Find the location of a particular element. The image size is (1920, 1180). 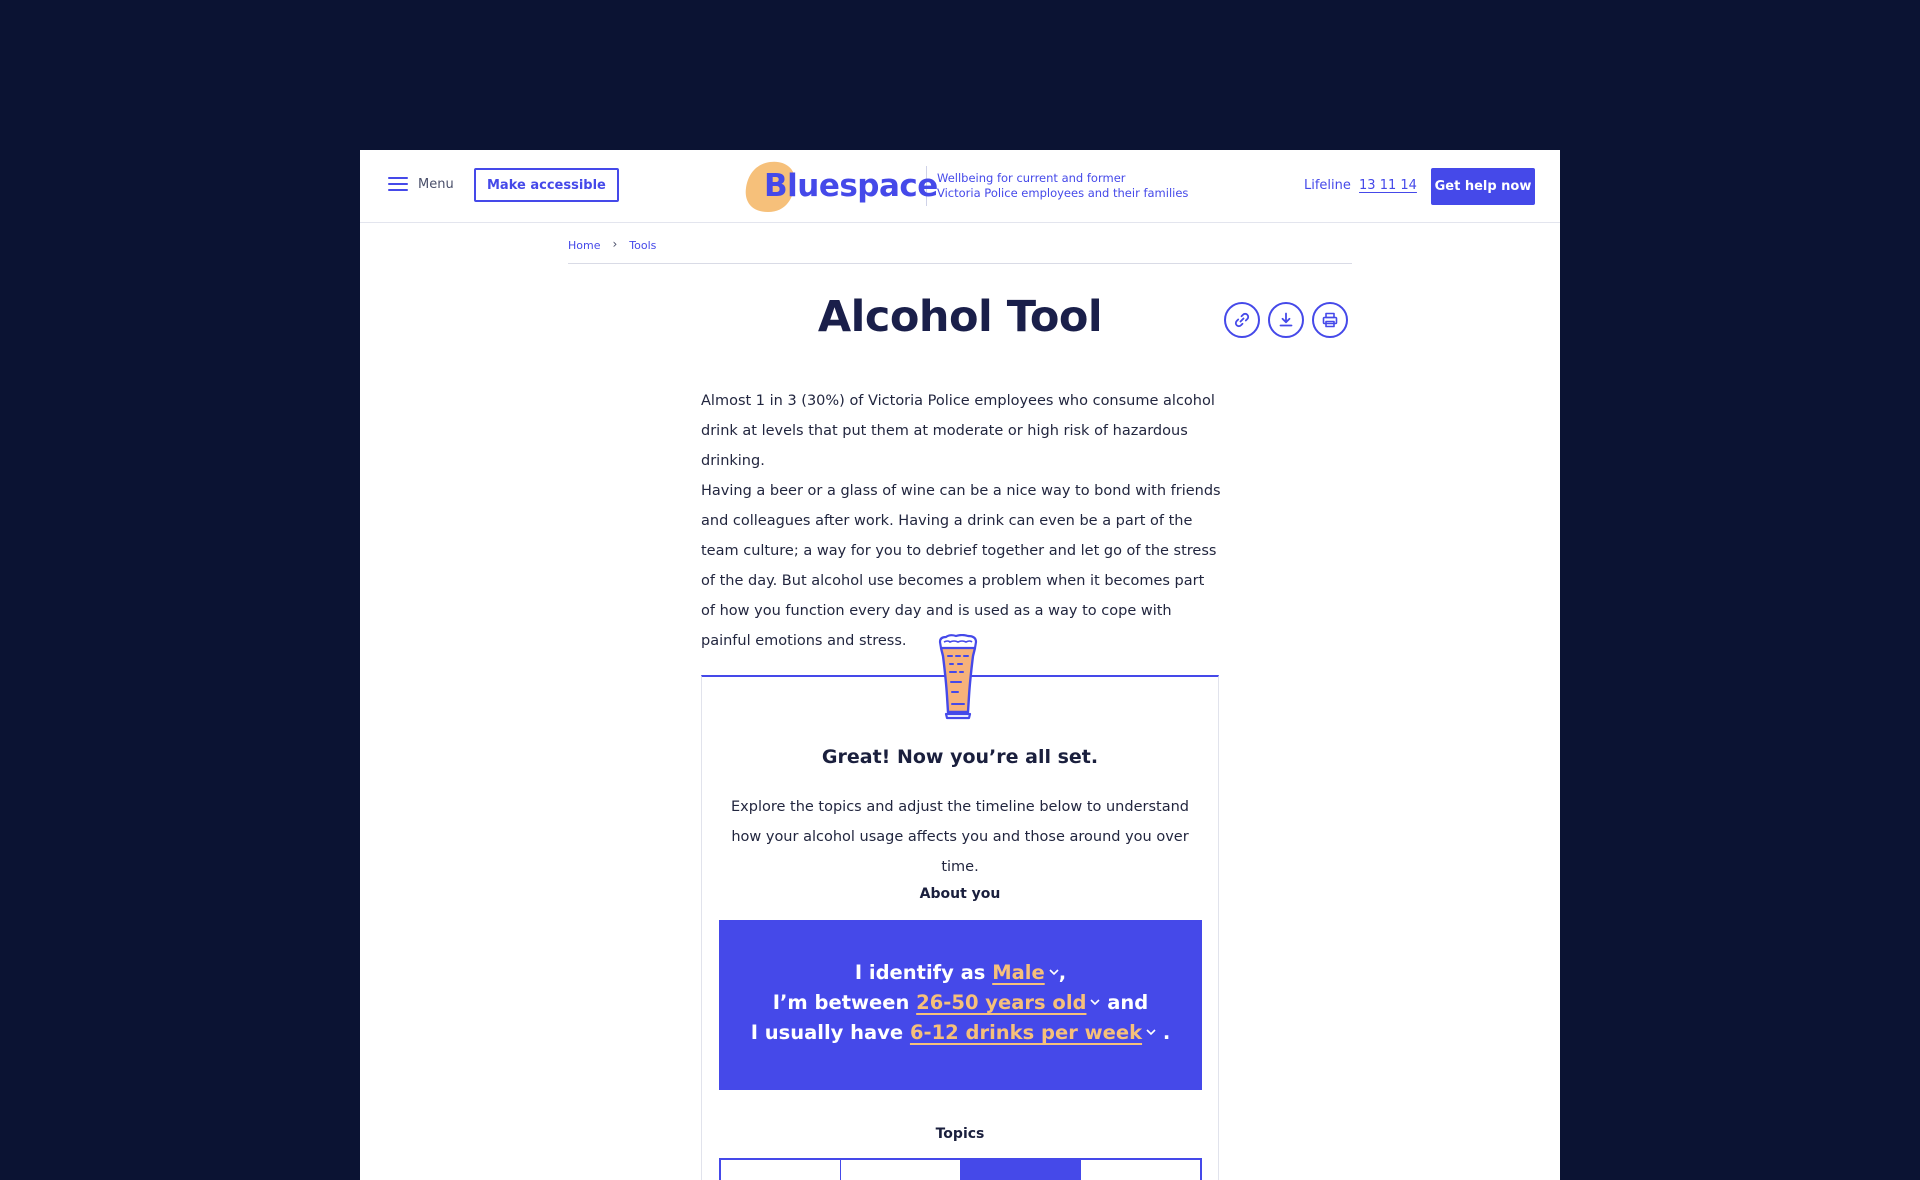

page-title: Alcohol Tool is located at coordinates (960, 317).